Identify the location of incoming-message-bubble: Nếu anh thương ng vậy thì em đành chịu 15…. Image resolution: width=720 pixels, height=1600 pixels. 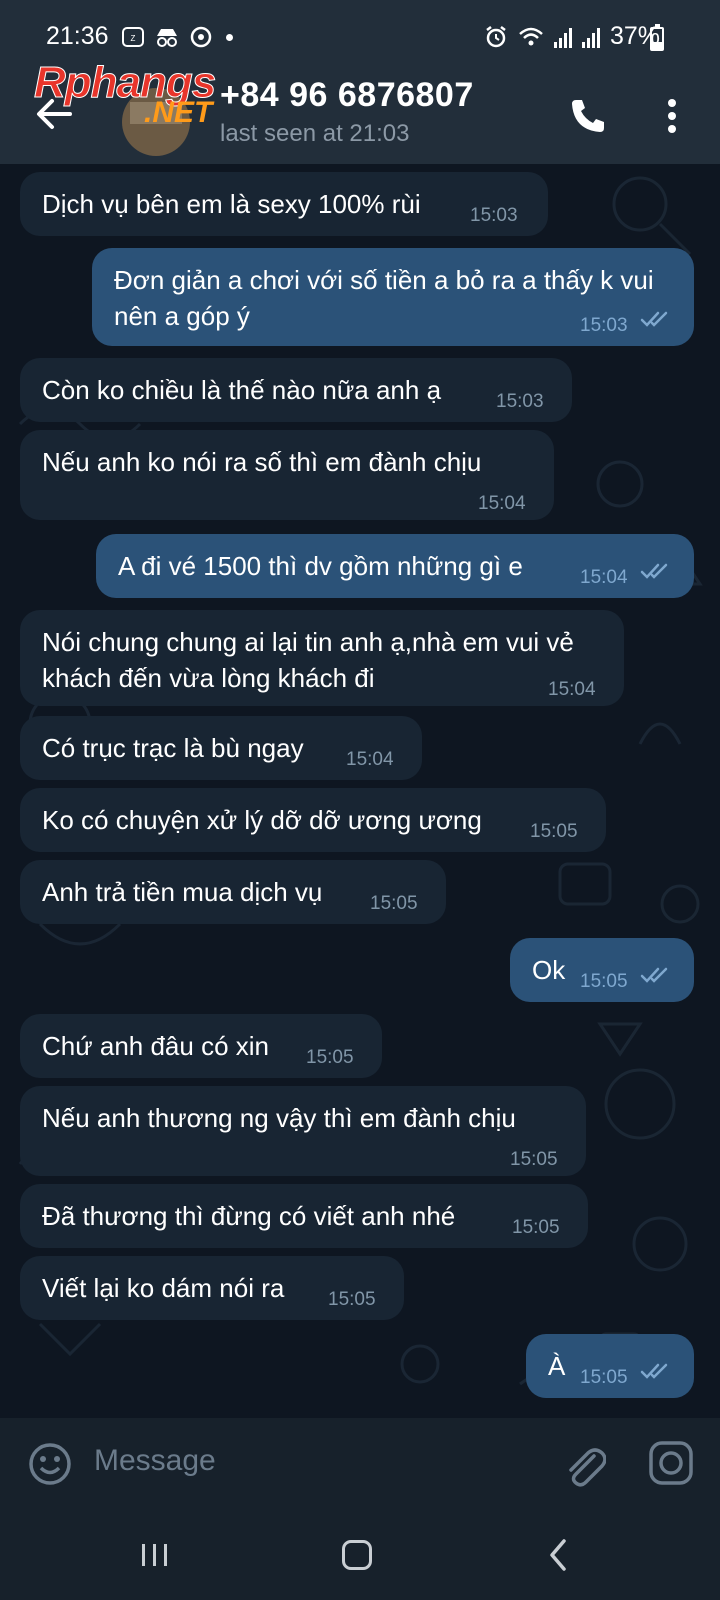
(303, 1131).